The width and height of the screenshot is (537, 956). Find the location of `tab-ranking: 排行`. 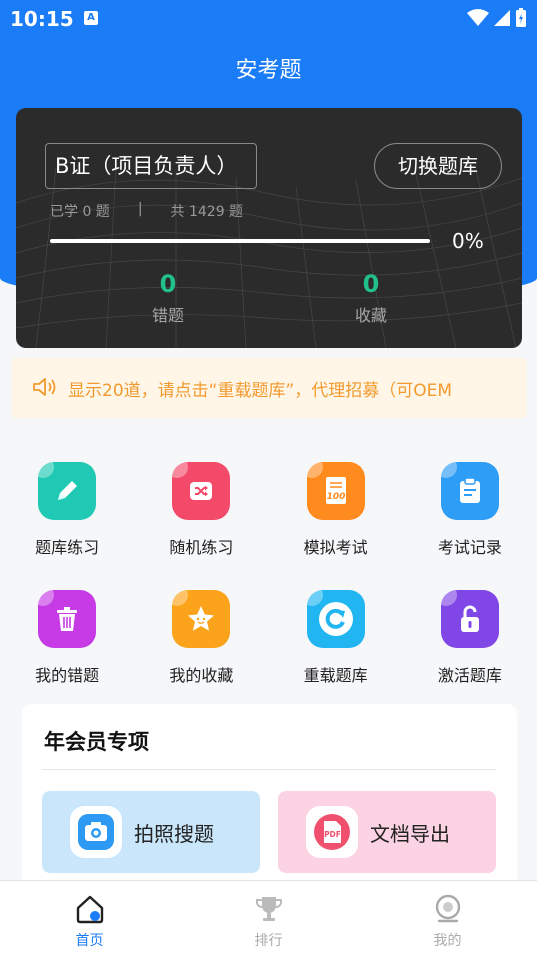

tab-ranking: 排行 is located at coordinates (268, 918).